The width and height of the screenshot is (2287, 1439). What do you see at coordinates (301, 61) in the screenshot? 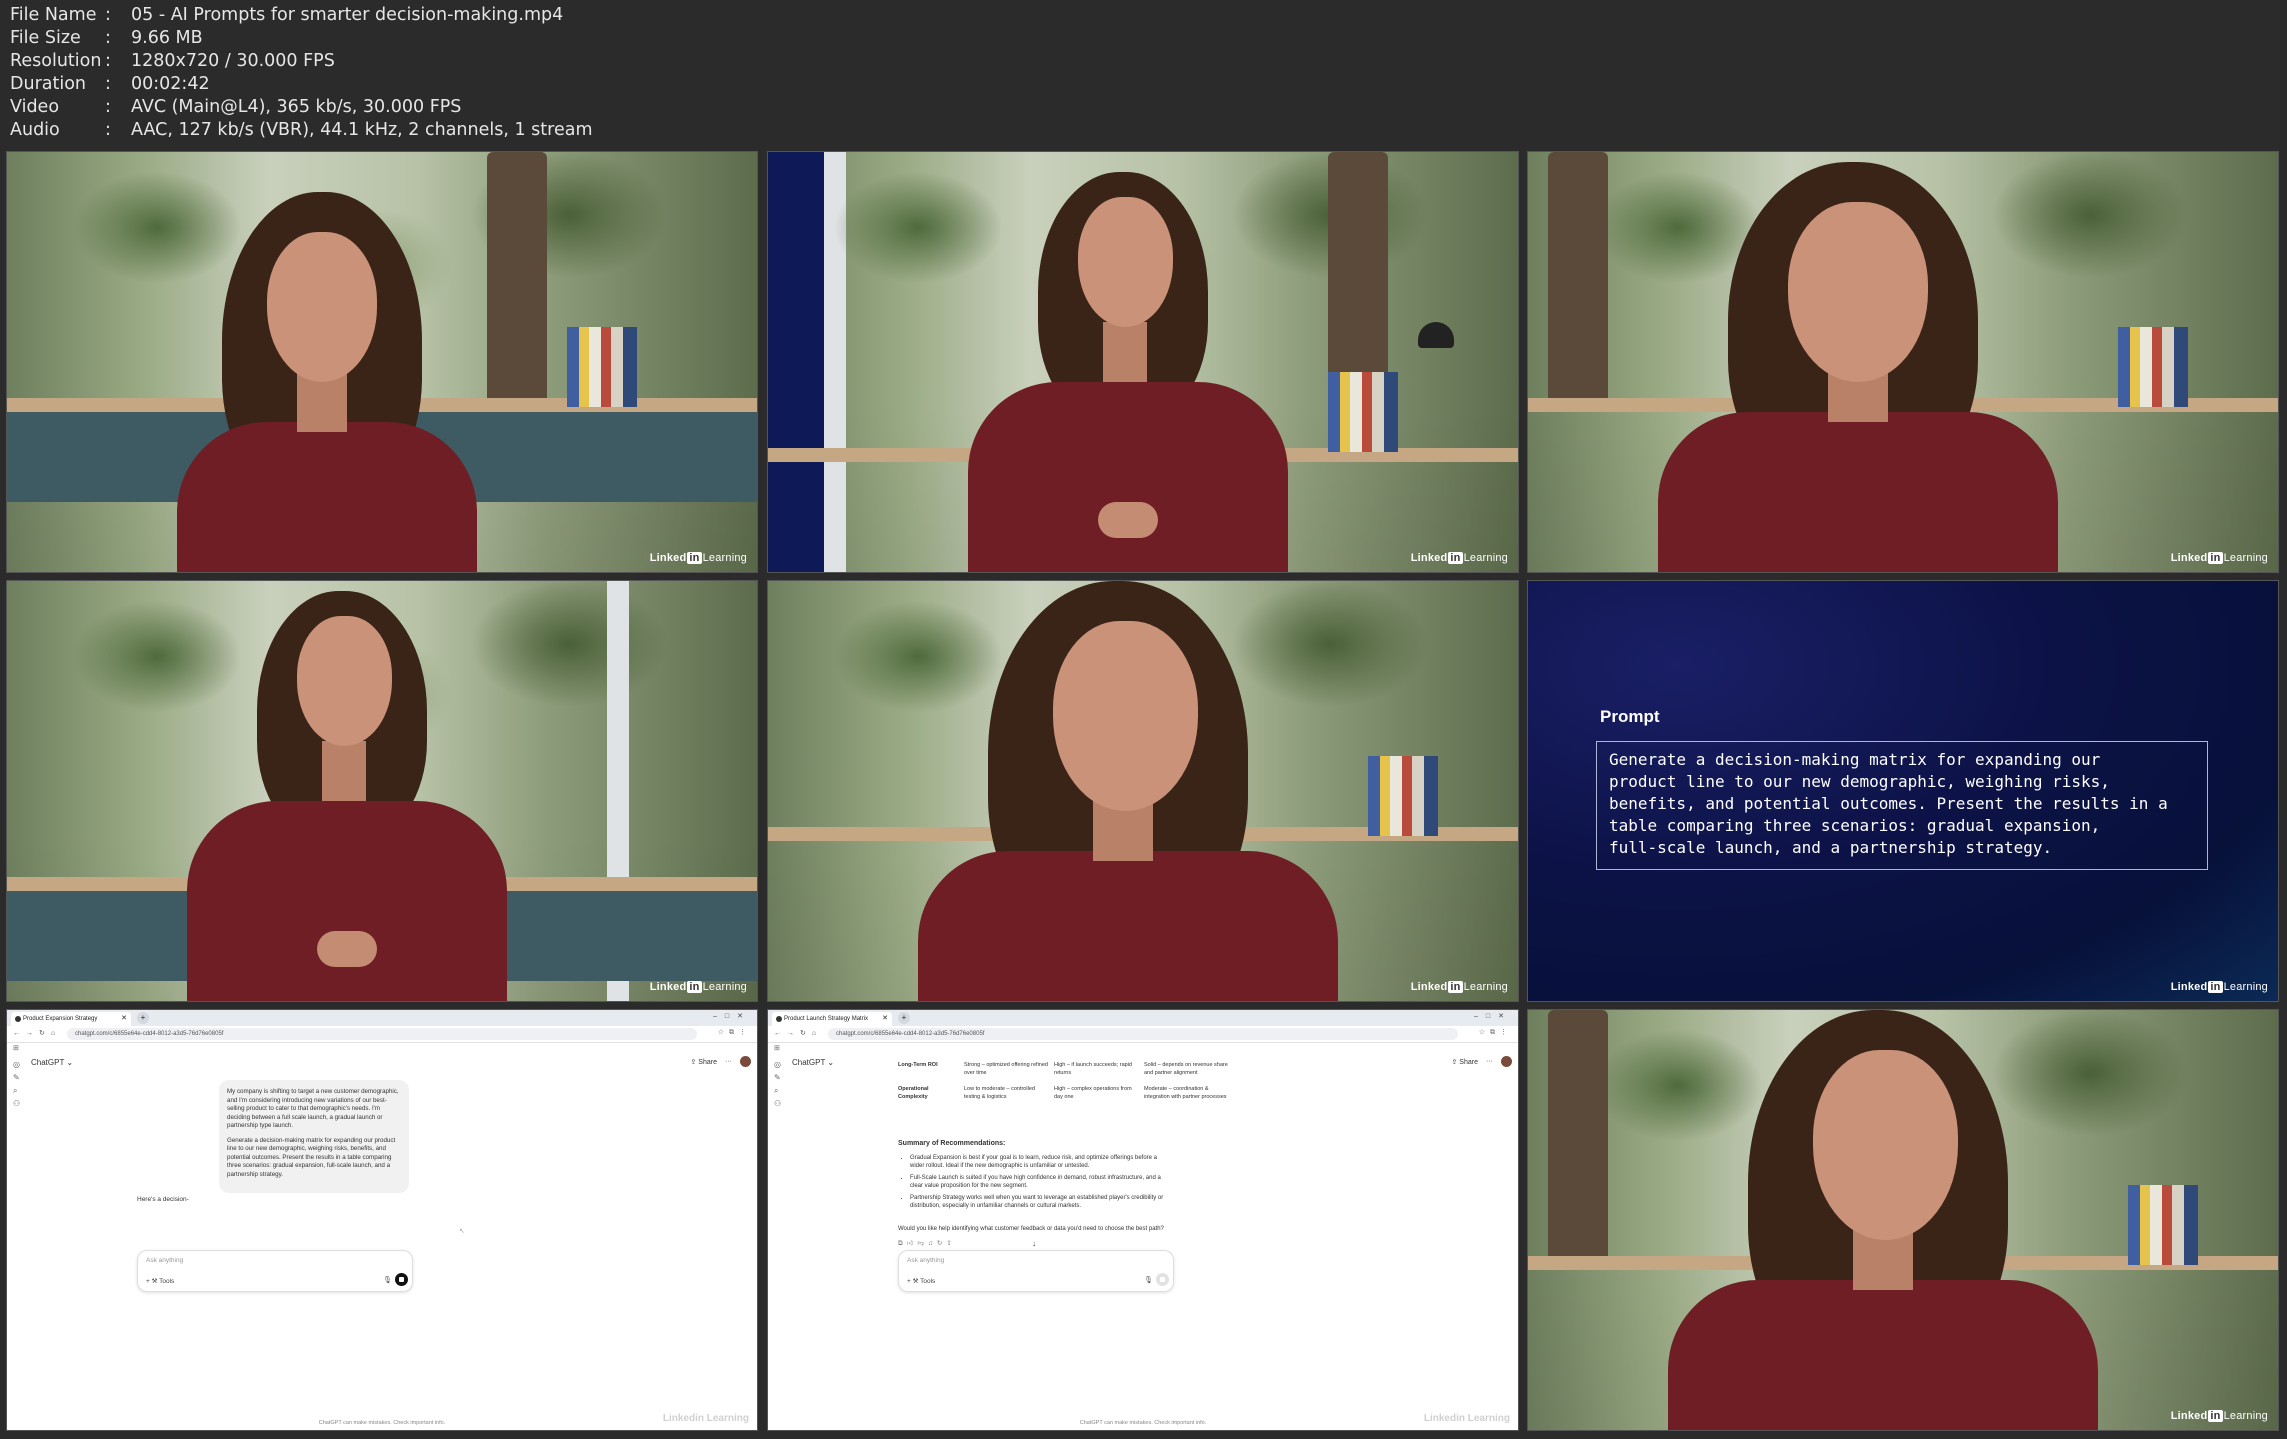
I see `resolution-row: Resolution:1280x720 / 30.000 FPS` at bounding box center [301, 61].